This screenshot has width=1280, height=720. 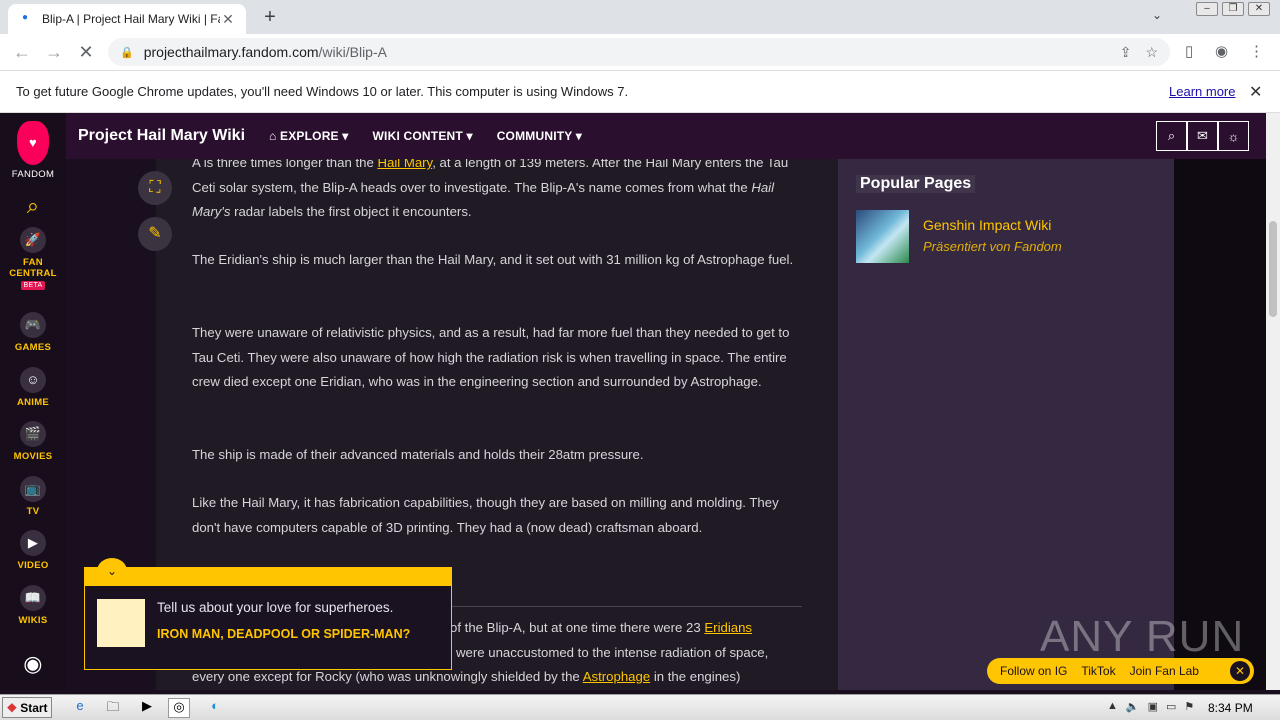 What do you see at coordinates (285, 164) in the screenshot?
I see `text: A is three times longer than the` at bounding box center [285, 164].